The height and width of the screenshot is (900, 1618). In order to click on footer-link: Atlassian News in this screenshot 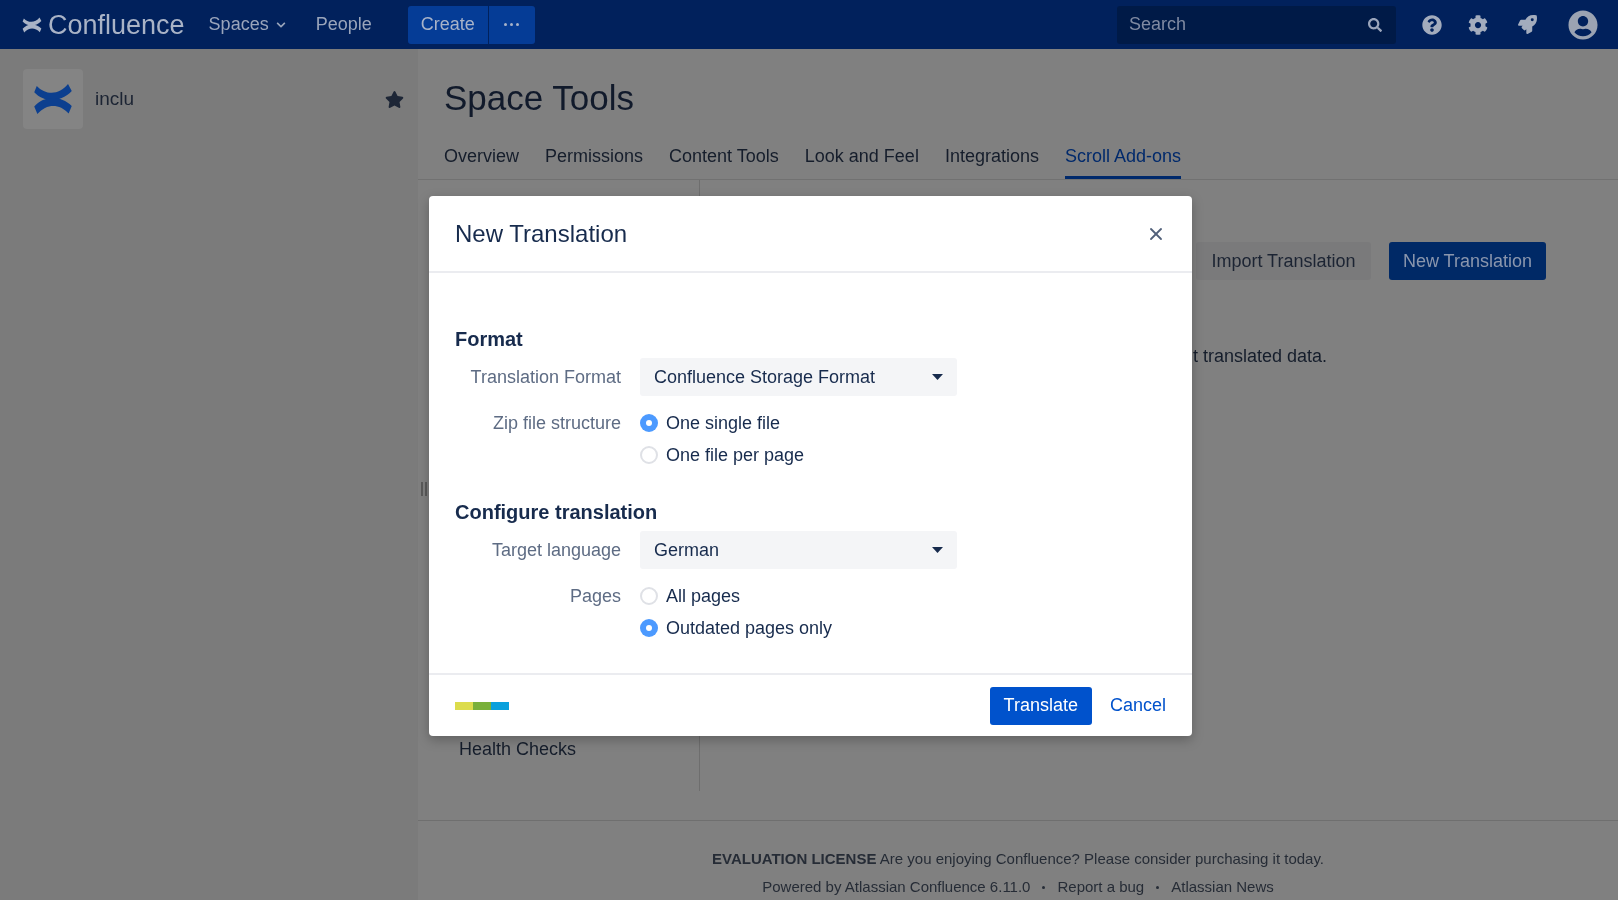, I will do `click(1222, 887)`.